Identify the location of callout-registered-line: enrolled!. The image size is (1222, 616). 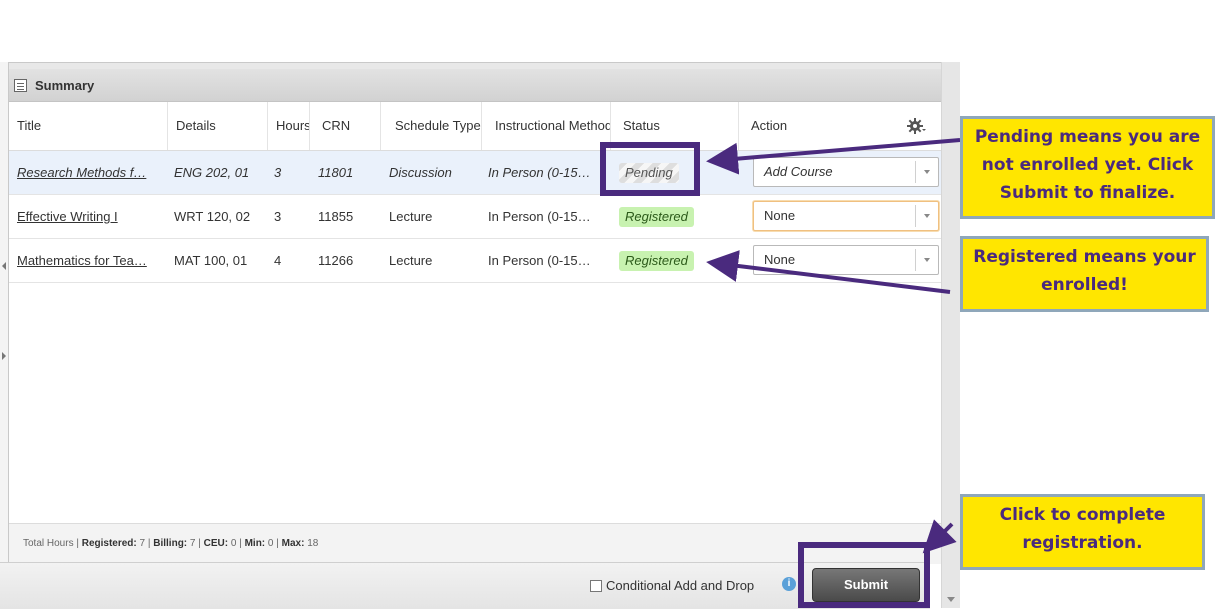
(1084, 285).